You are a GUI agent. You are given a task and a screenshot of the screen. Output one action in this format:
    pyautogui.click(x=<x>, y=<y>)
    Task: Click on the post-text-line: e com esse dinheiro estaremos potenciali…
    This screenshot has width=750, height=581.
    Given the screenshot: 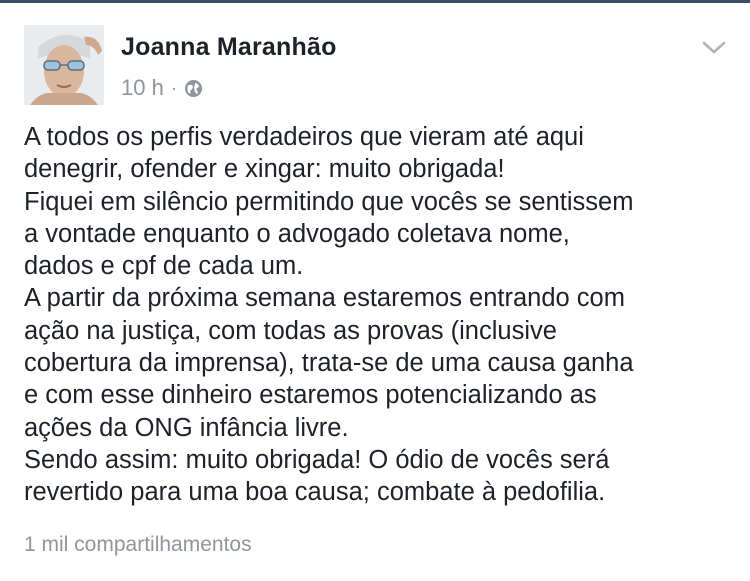 What is the action you would take?
    pyautogui.click(x=310, y=395)
    